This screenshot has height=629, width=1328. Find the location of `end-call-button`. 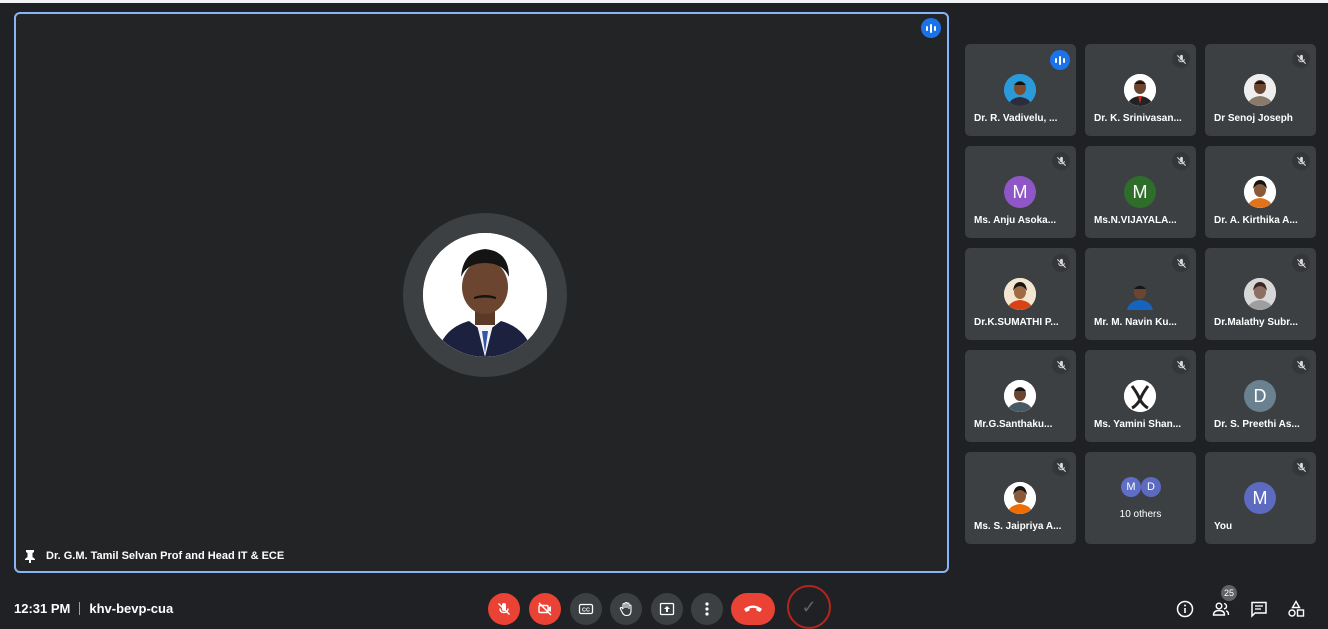

end-call-button is located at coordinates (753, 609).